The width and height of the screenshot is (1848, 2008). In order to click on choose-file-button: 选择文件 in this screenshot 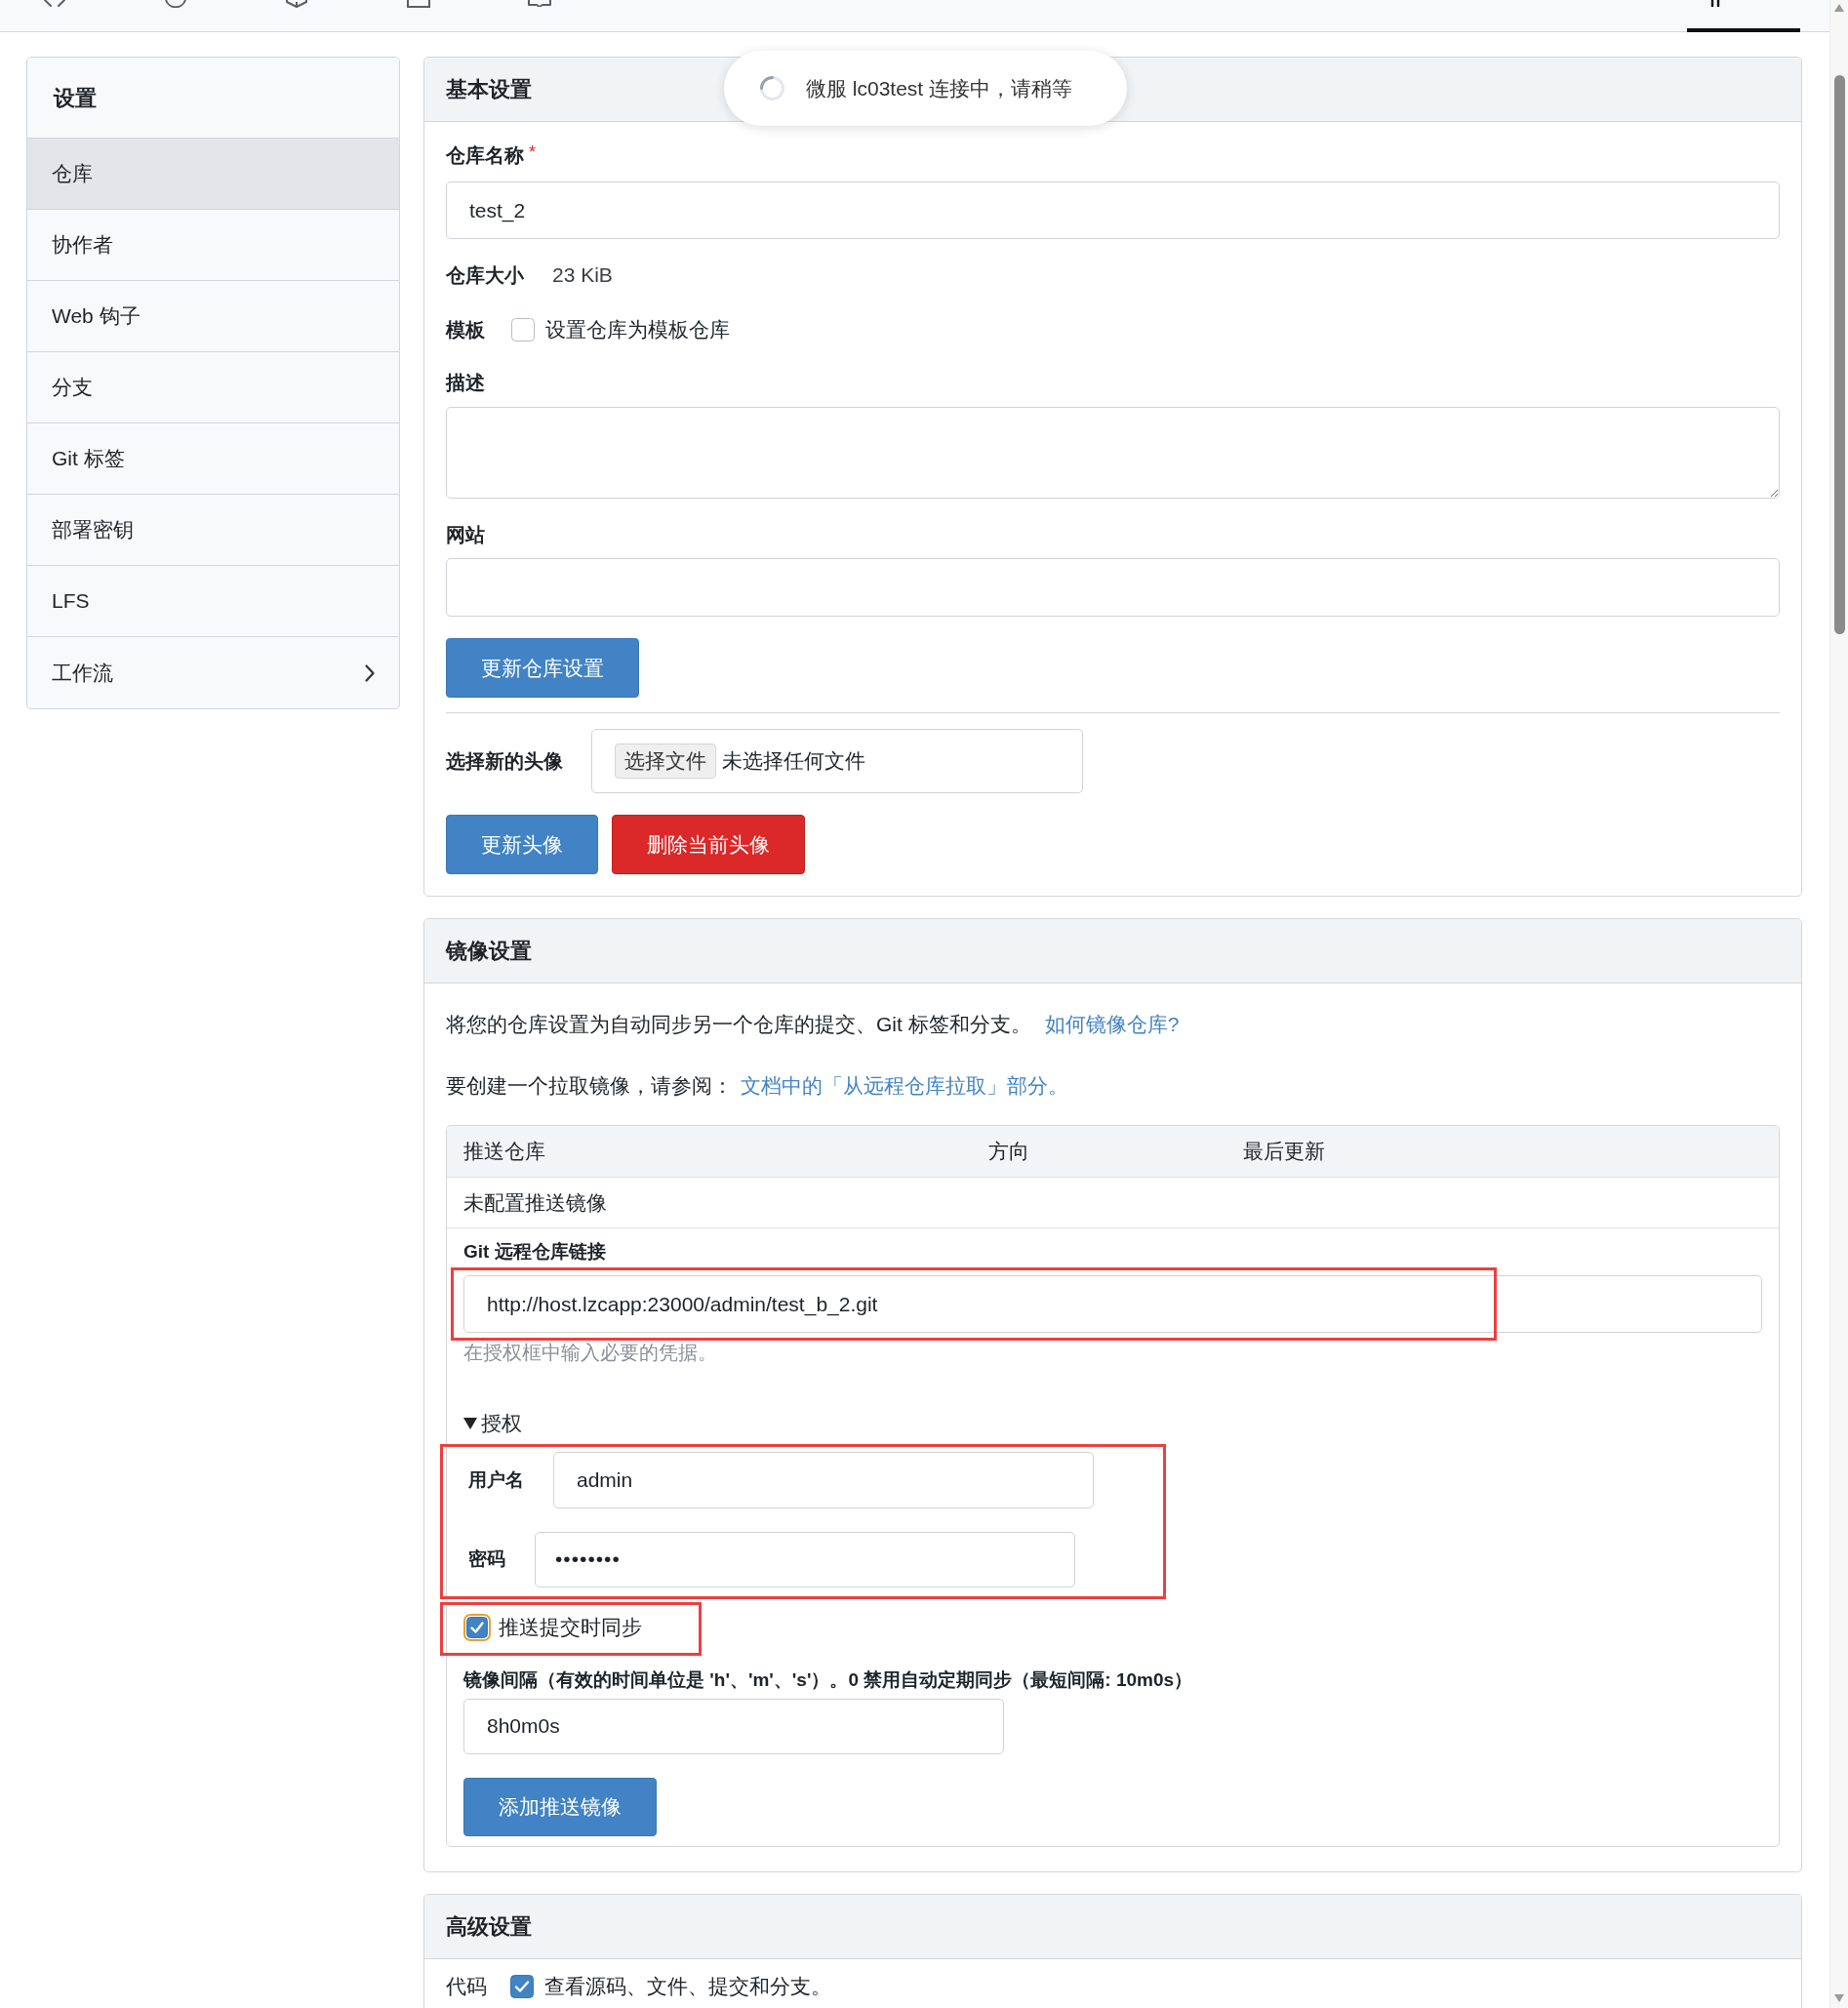, I will do `click(666, 761)`.